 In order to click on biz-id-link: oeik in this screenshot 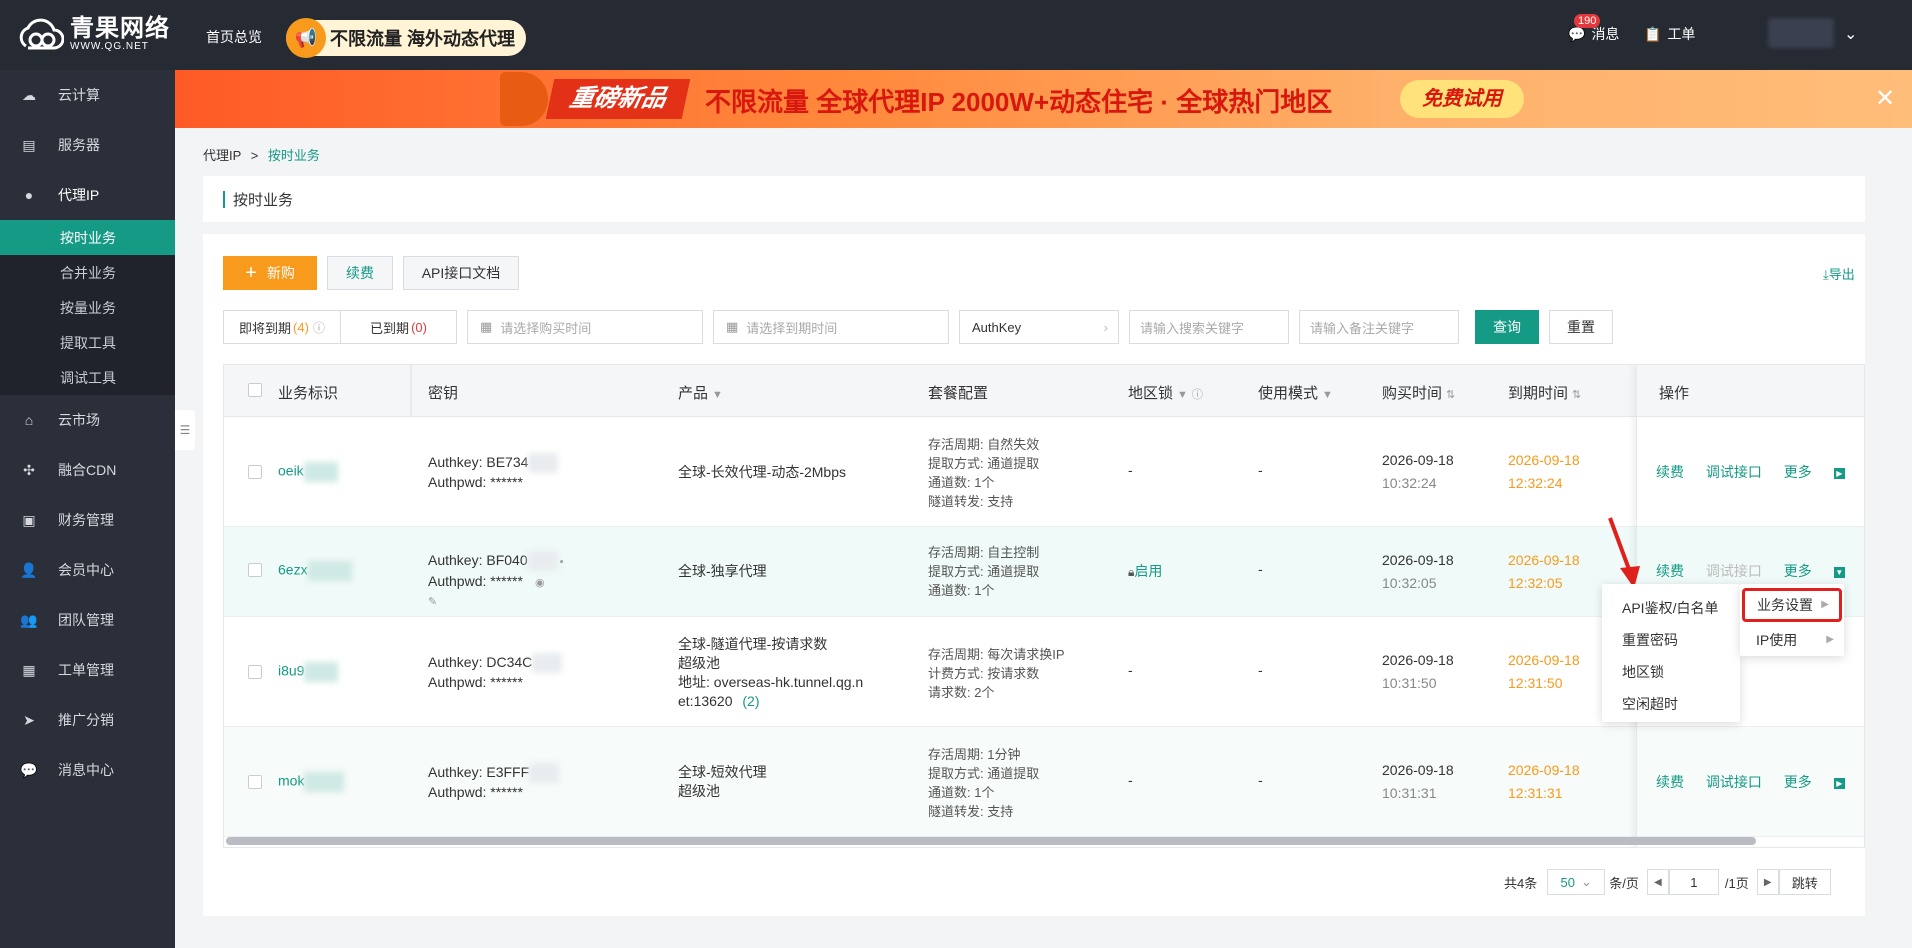, I will do `click(308, 472)`.